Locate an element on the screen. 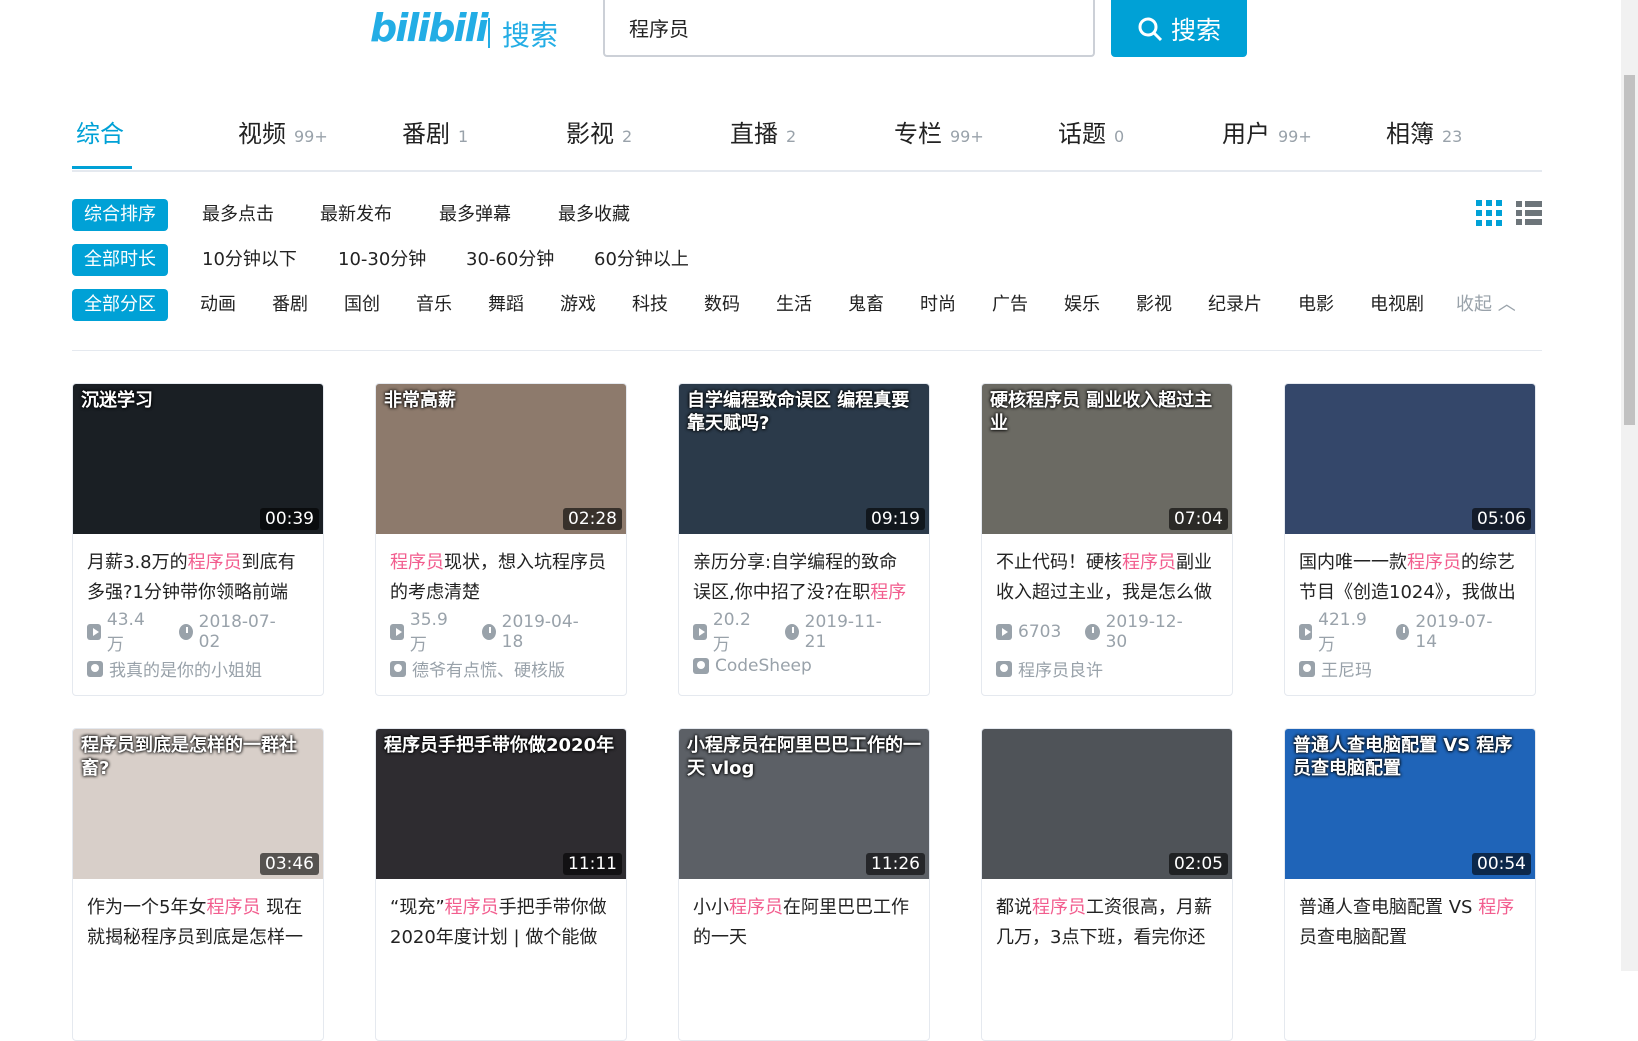  title-text: 员查电脑配置 is located at coordinates (1353, 937).